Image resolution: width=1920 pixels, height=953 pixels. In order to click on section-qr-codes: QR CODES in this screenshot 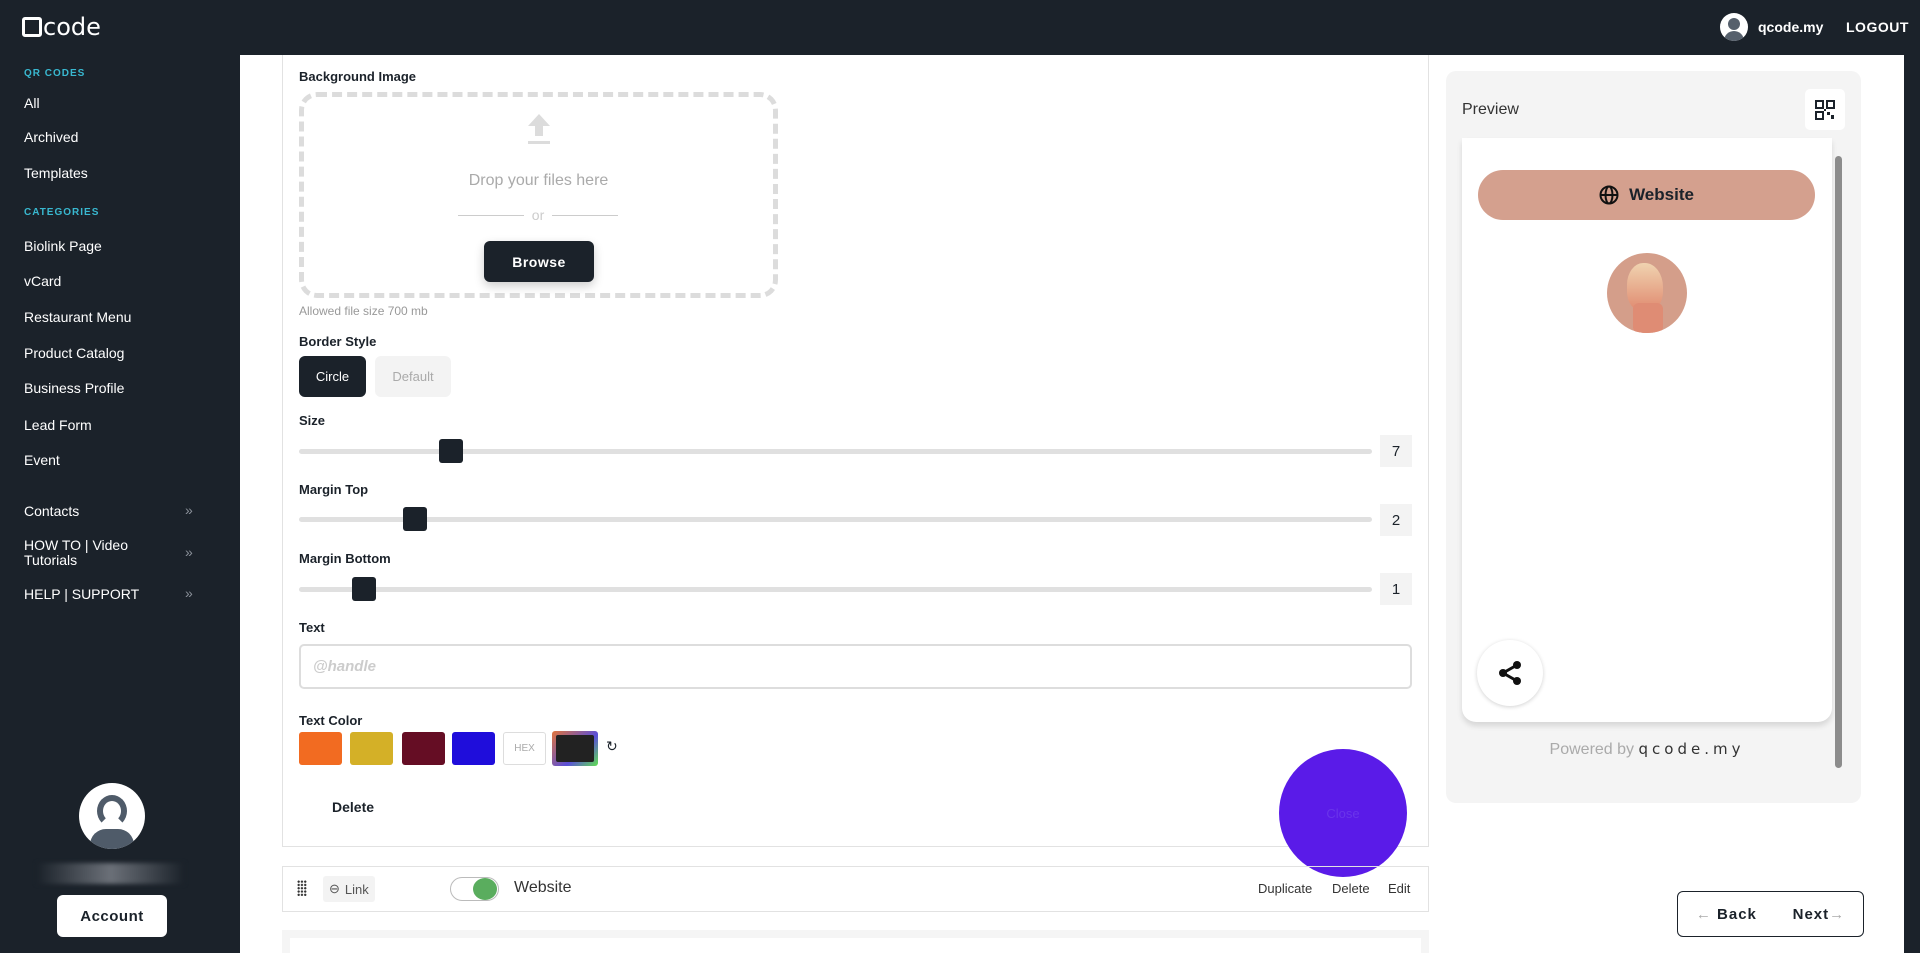, I will do `click(55, 73)`.